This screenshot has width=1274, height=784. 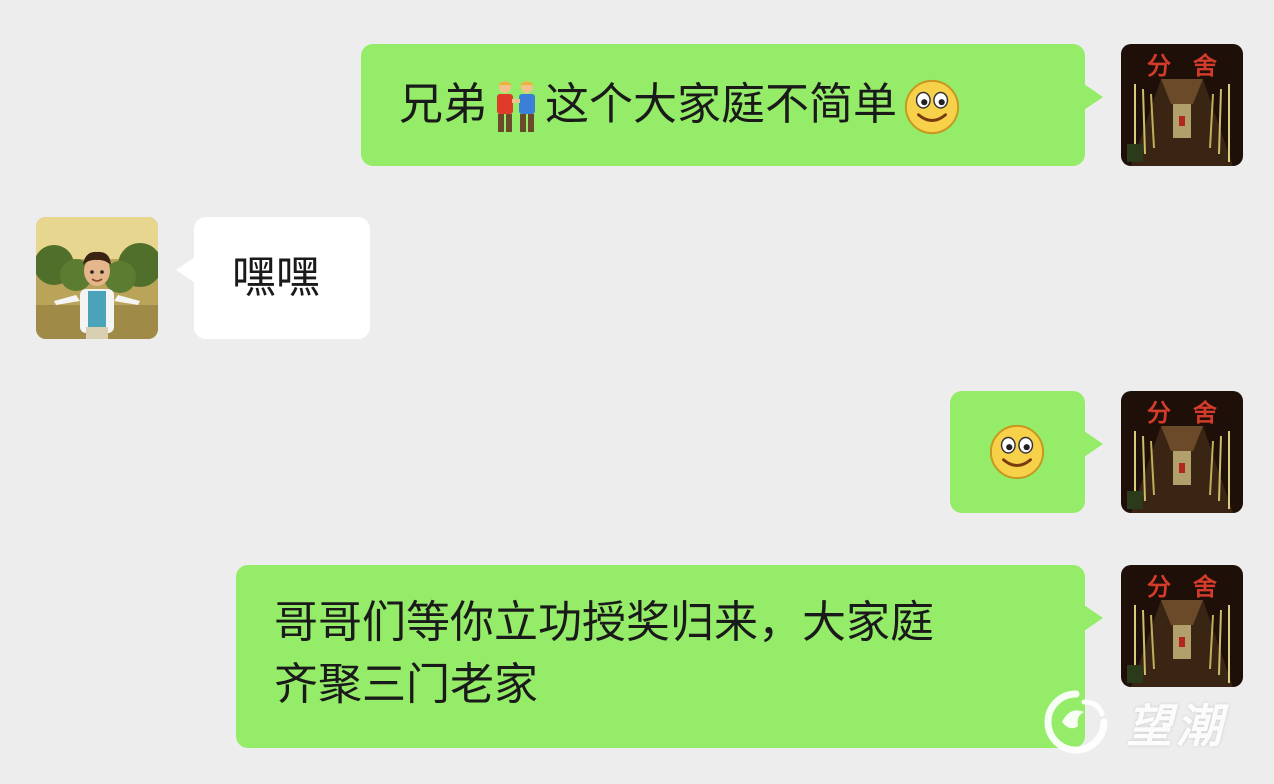 I want to click on message-bubble-2: 嘿嘿, so click(x=273, y=278).